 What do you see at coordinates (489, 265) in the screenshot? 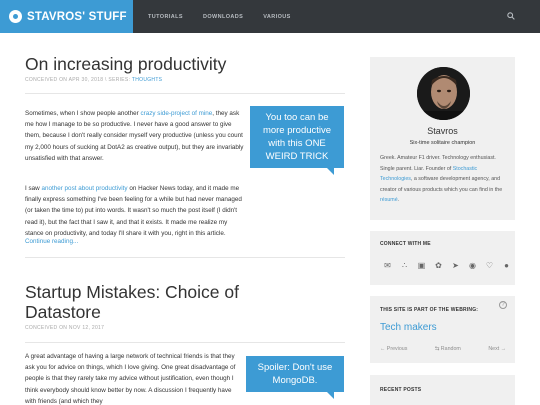
I see `heart-icon: ♡` at bounding box center [489, 265].